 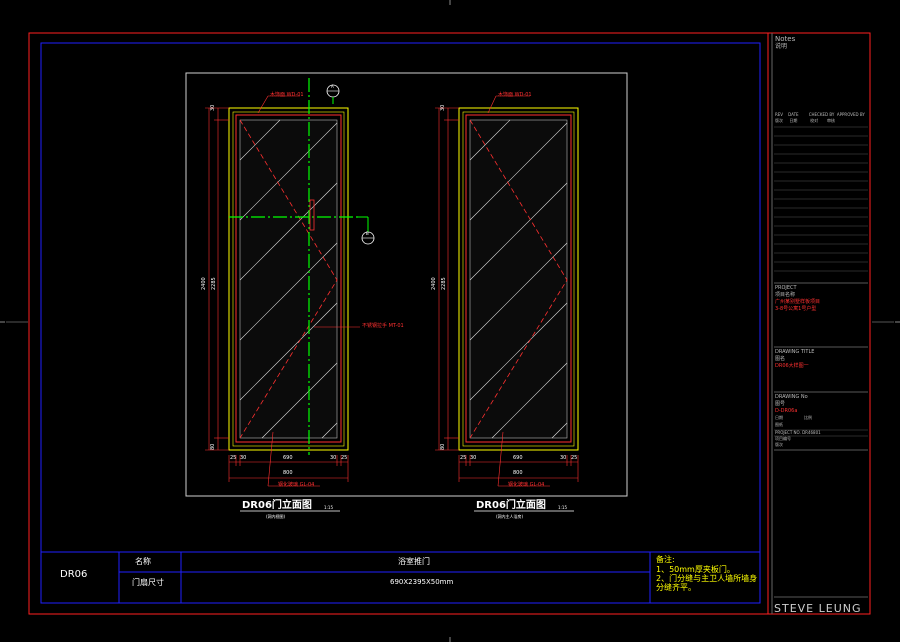 What do you see at coordinates (779, 424) in the screenshot?
I see `tb-small-label-3: 图纸` at bounding box center [779, 424].